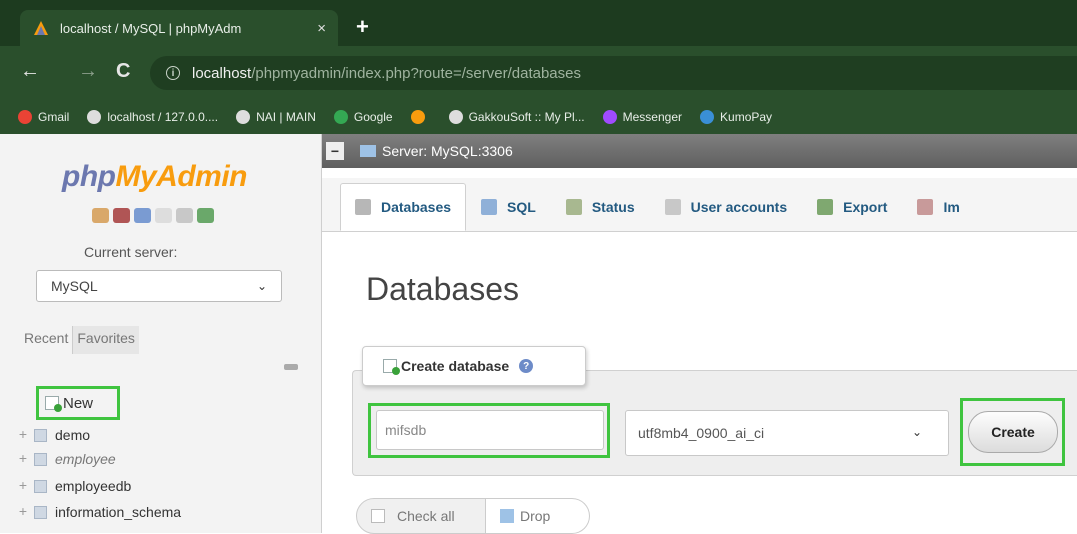  I want to click on bookmark-7: KumoPay, so click(736, 117).